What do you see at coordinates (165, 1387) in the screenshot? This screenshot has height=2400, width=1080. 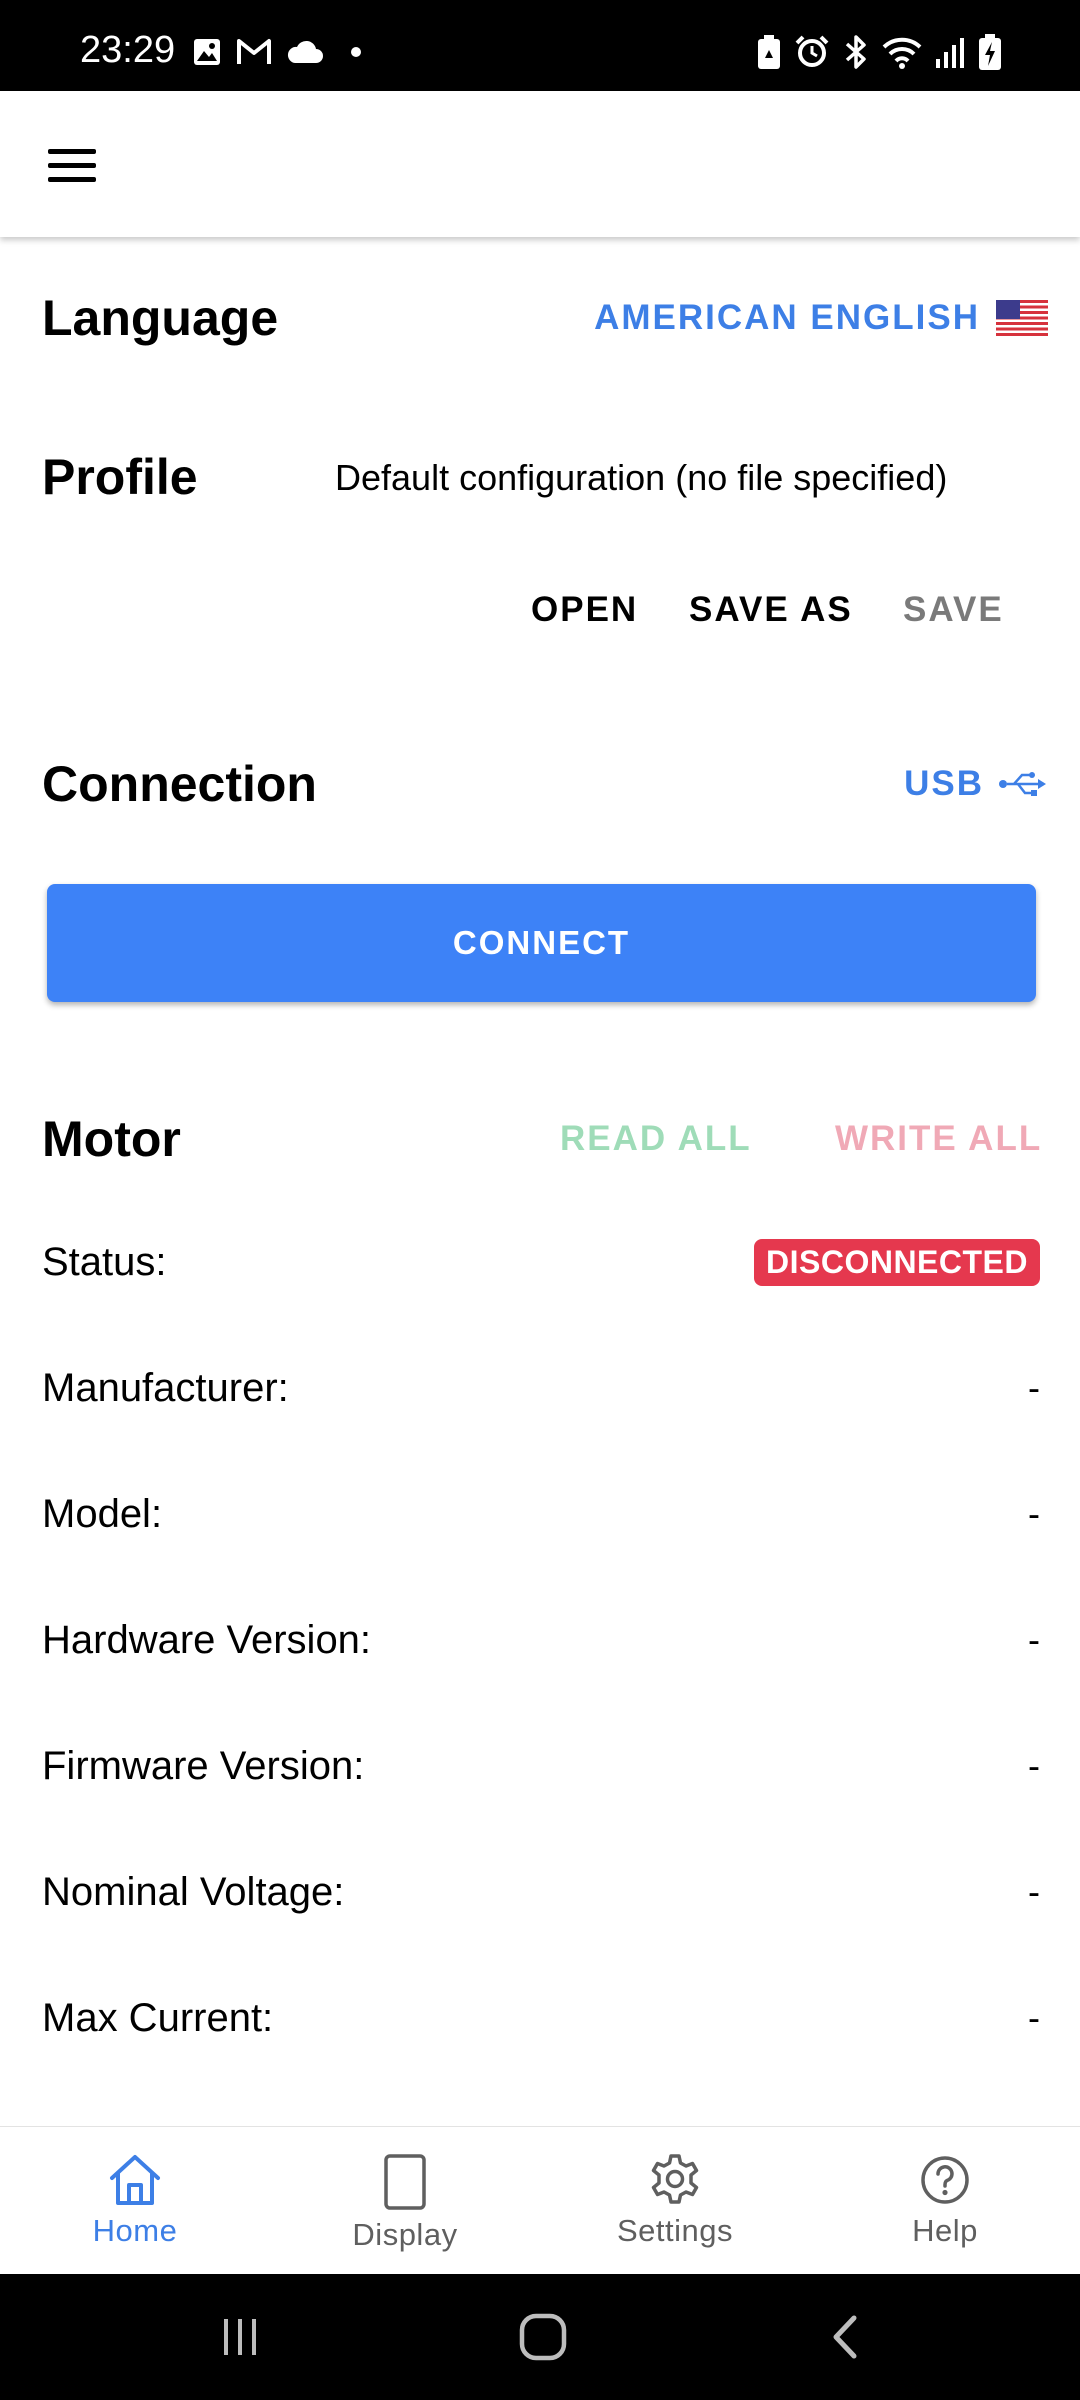 I see `motor-manufacturer-label: Manufacturer:` at bounding box center [165, 1387].